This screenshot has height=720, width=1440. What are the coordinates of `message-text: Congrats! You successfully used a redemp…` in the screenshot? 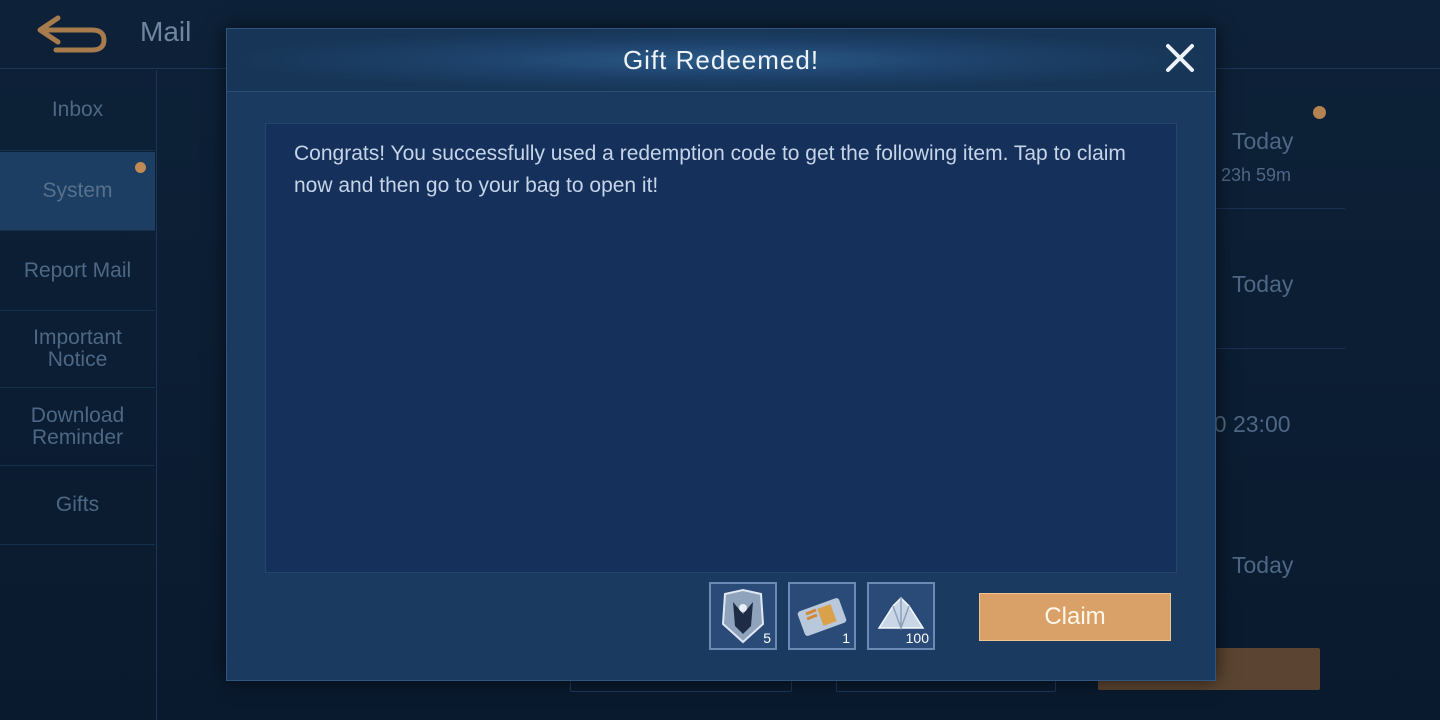 It's located at (710, 169).